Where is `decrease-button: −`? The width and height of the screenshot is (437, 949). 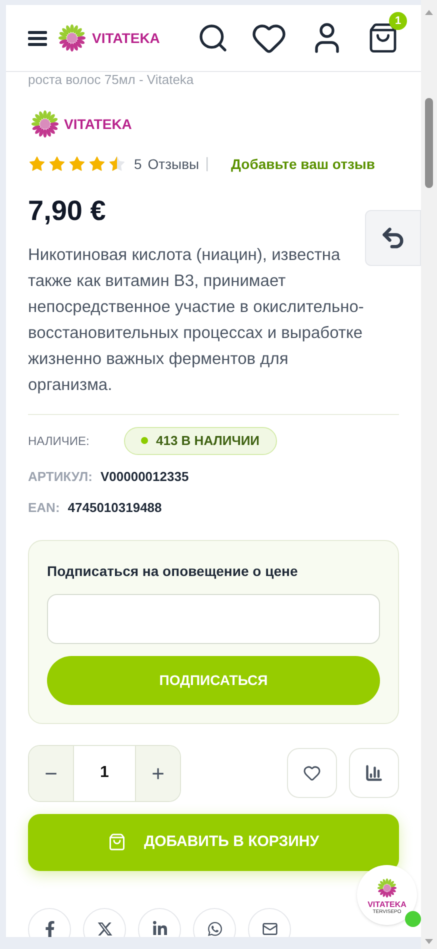 decrease-button: − is located at coordinates (51, 773).